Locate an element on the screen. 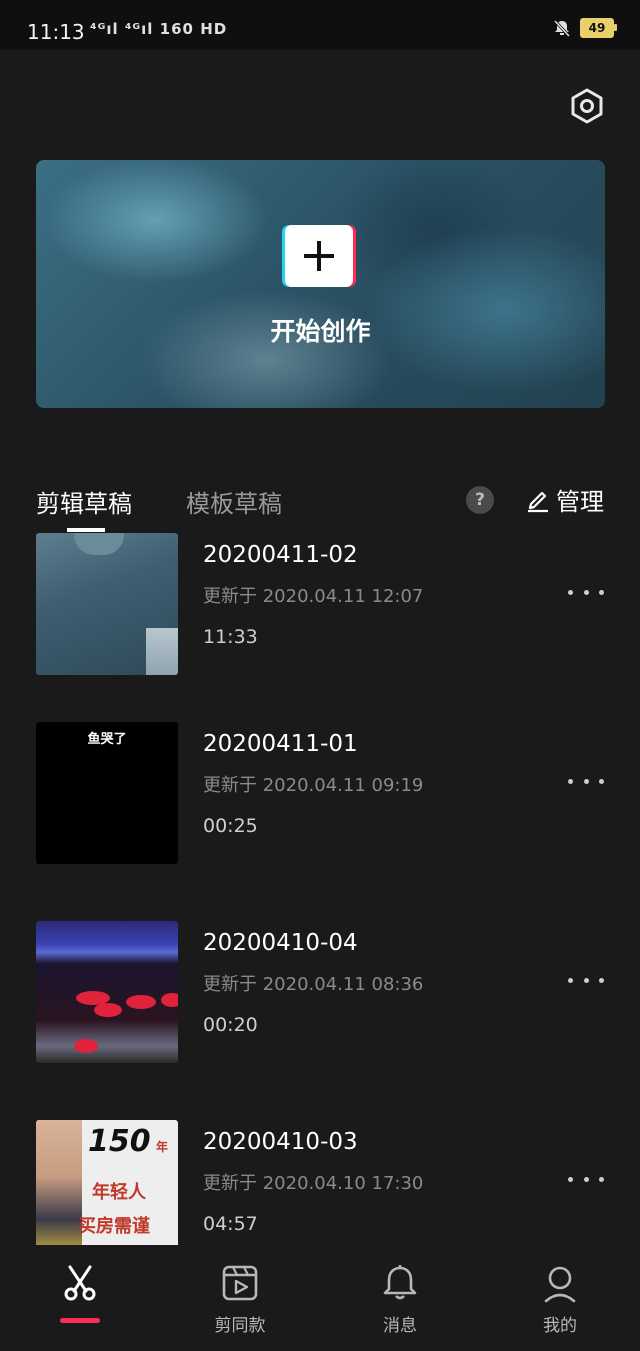 The height and width of the screenshot is (1351, 640). status-time: 11:13 is located at coordinates (56, 32).